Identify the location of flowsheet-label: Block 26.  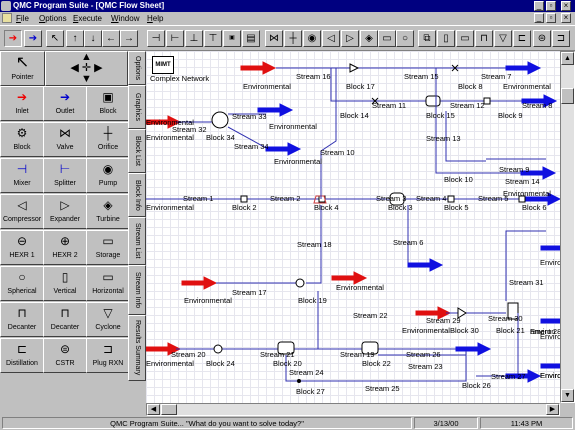
(476, 385).